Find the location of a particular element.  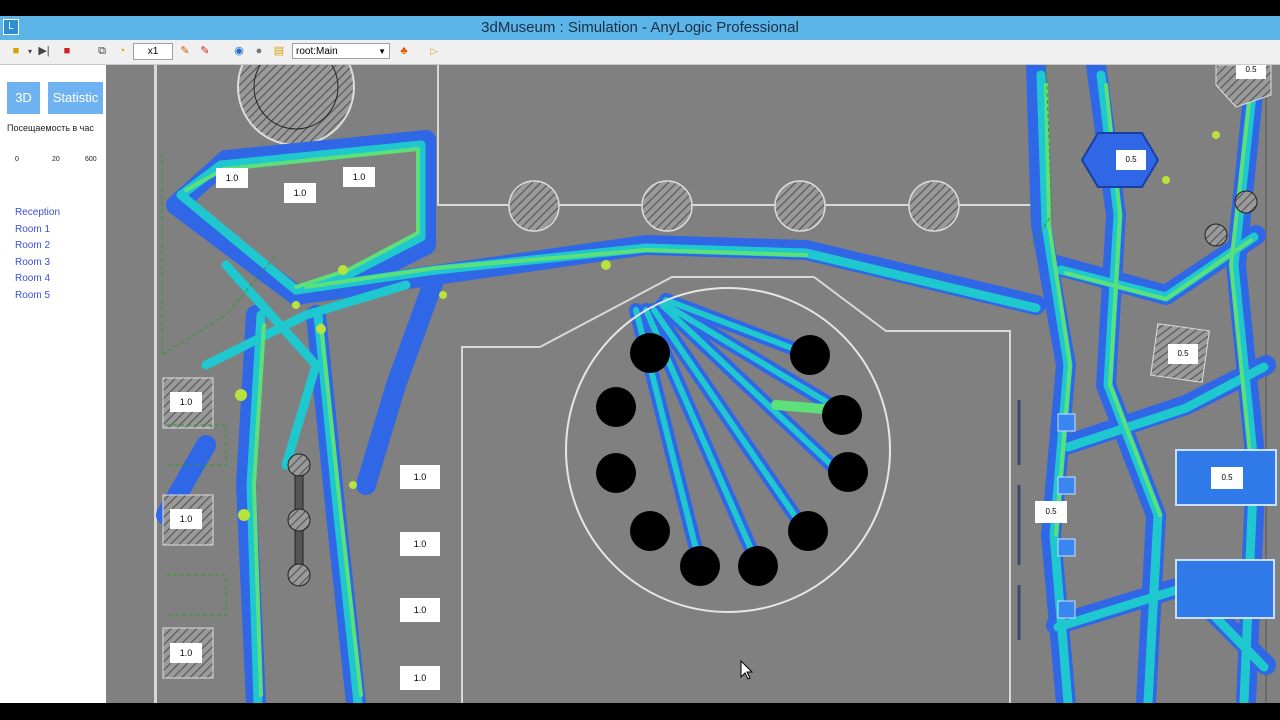

statistic-button: Statistic is located at coordinates (75, 98).